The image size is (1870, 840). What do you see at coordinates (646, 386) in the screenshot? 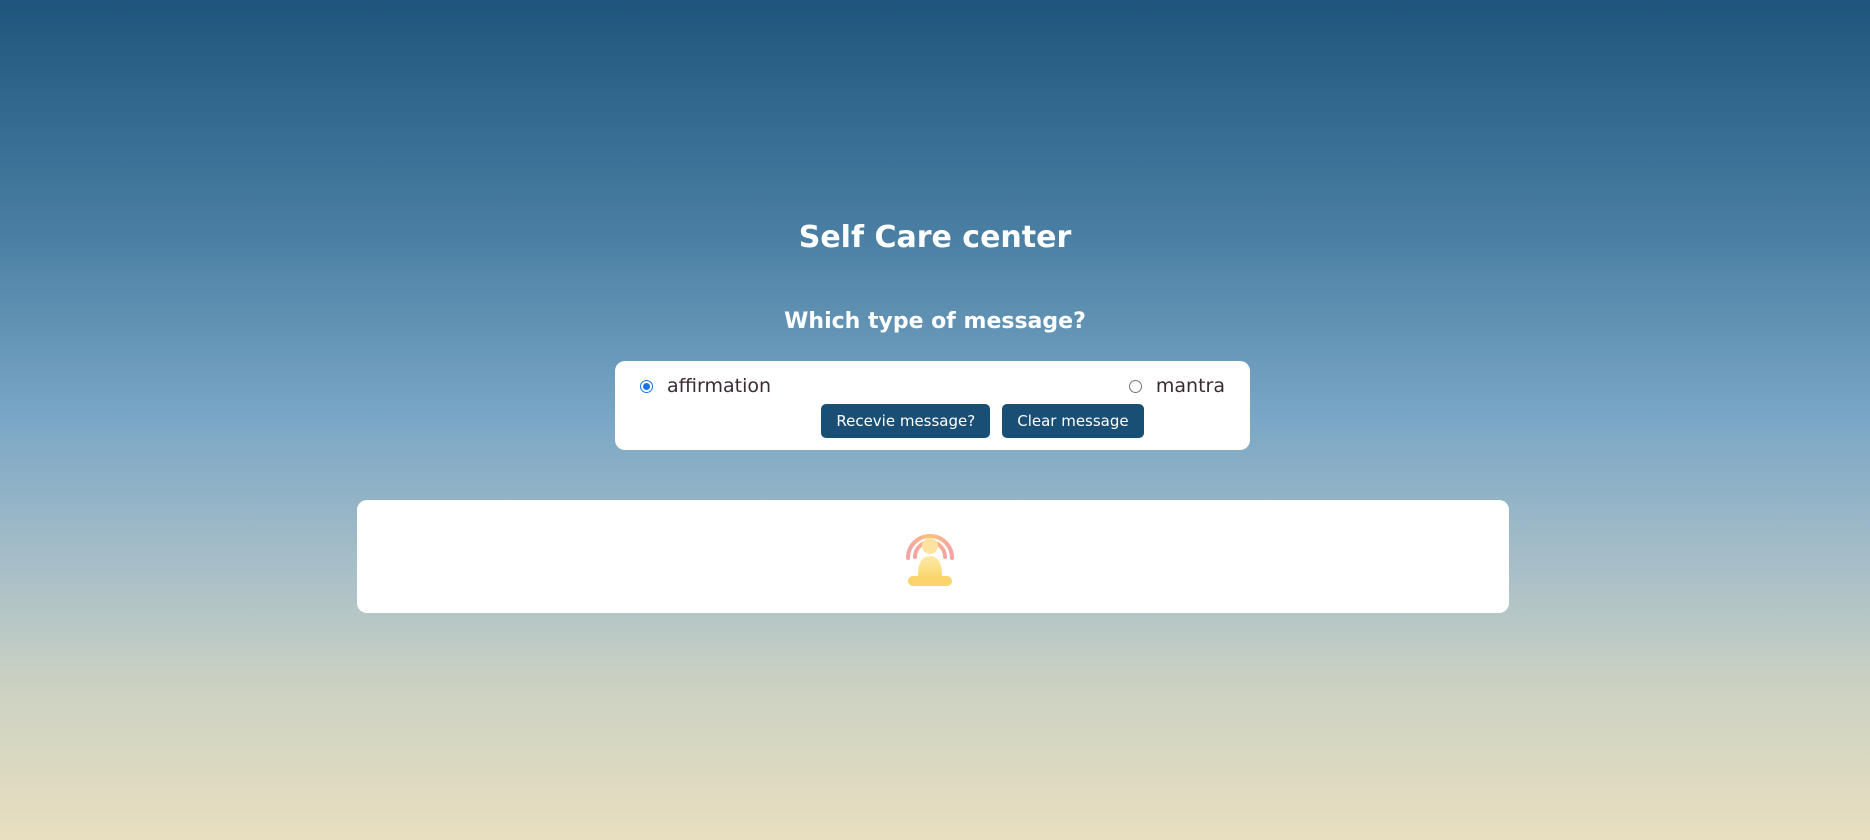
I see `affirmation-radio` at bounding box center [646, 386].